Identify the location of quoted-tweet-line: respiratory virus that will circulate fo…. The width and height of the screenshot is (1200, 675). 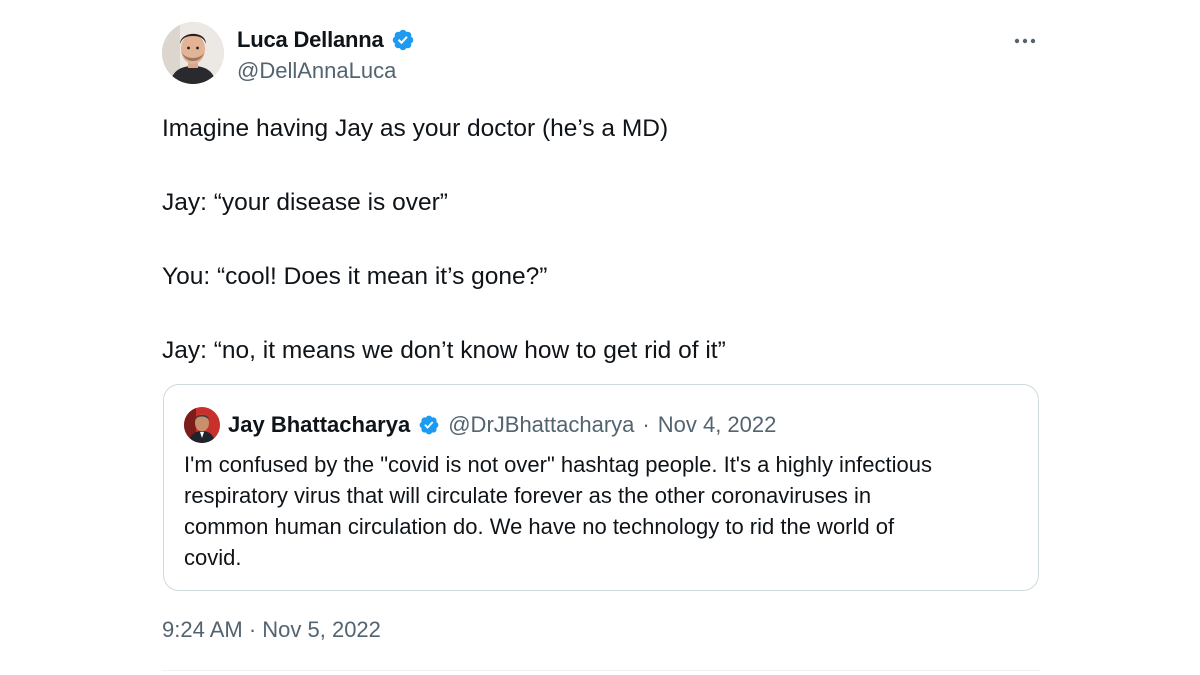
(528, 495).